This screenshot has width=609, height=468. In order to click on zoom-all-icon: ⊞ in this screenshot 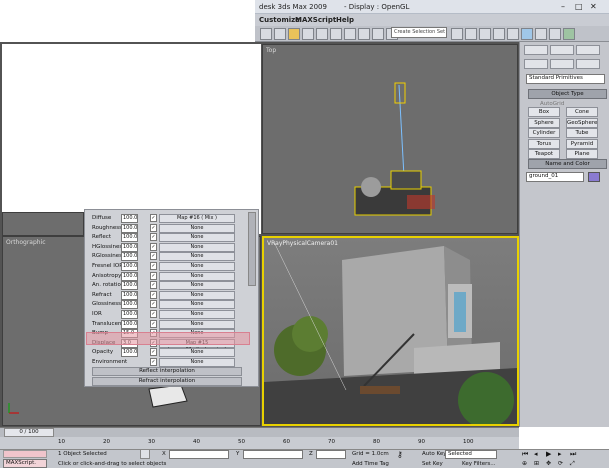, I will do `click(536, 463)`.